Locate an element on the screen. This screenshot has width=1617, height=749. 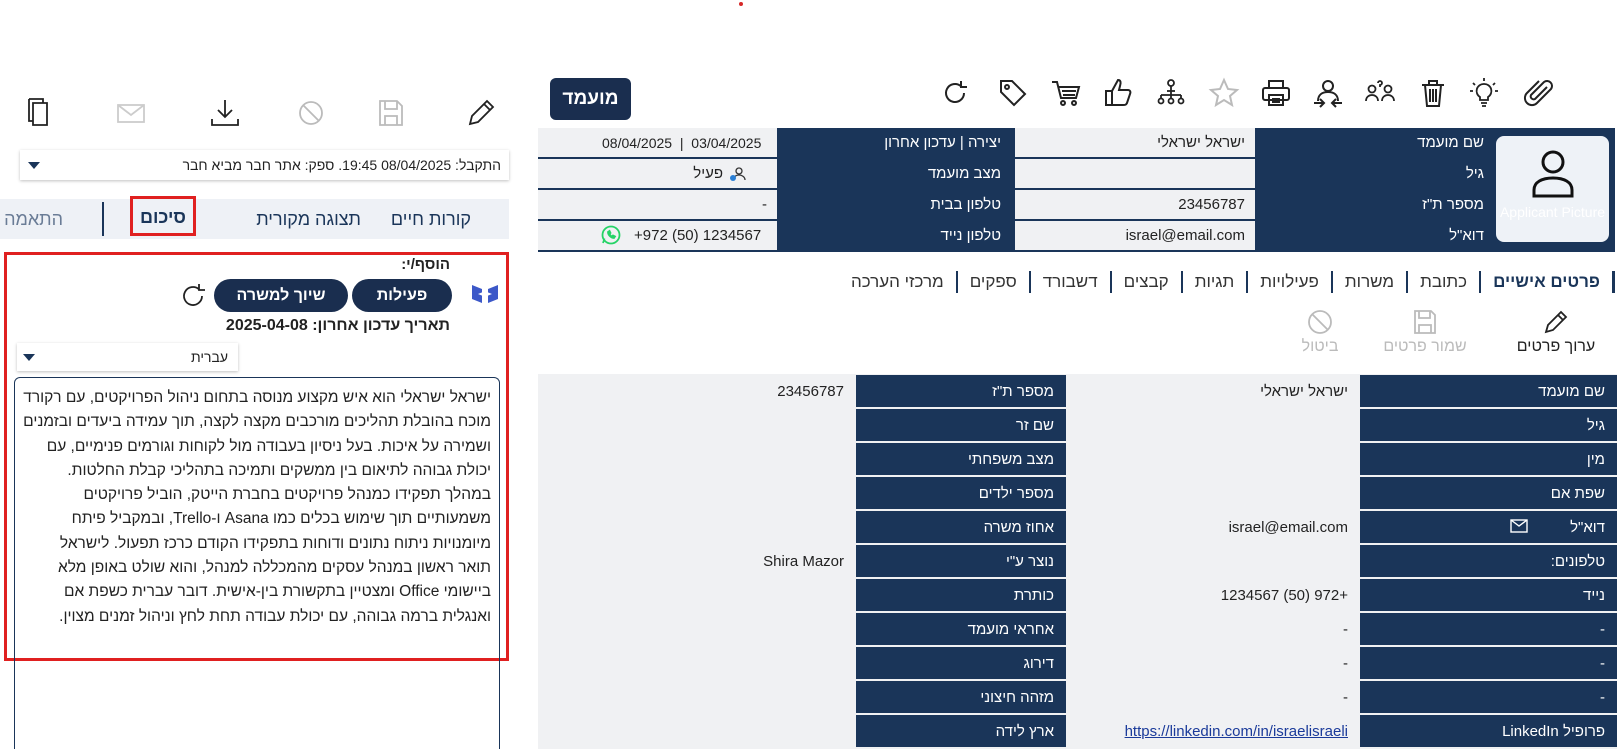
whatsapp-icon is located at coordinates (611, 237).